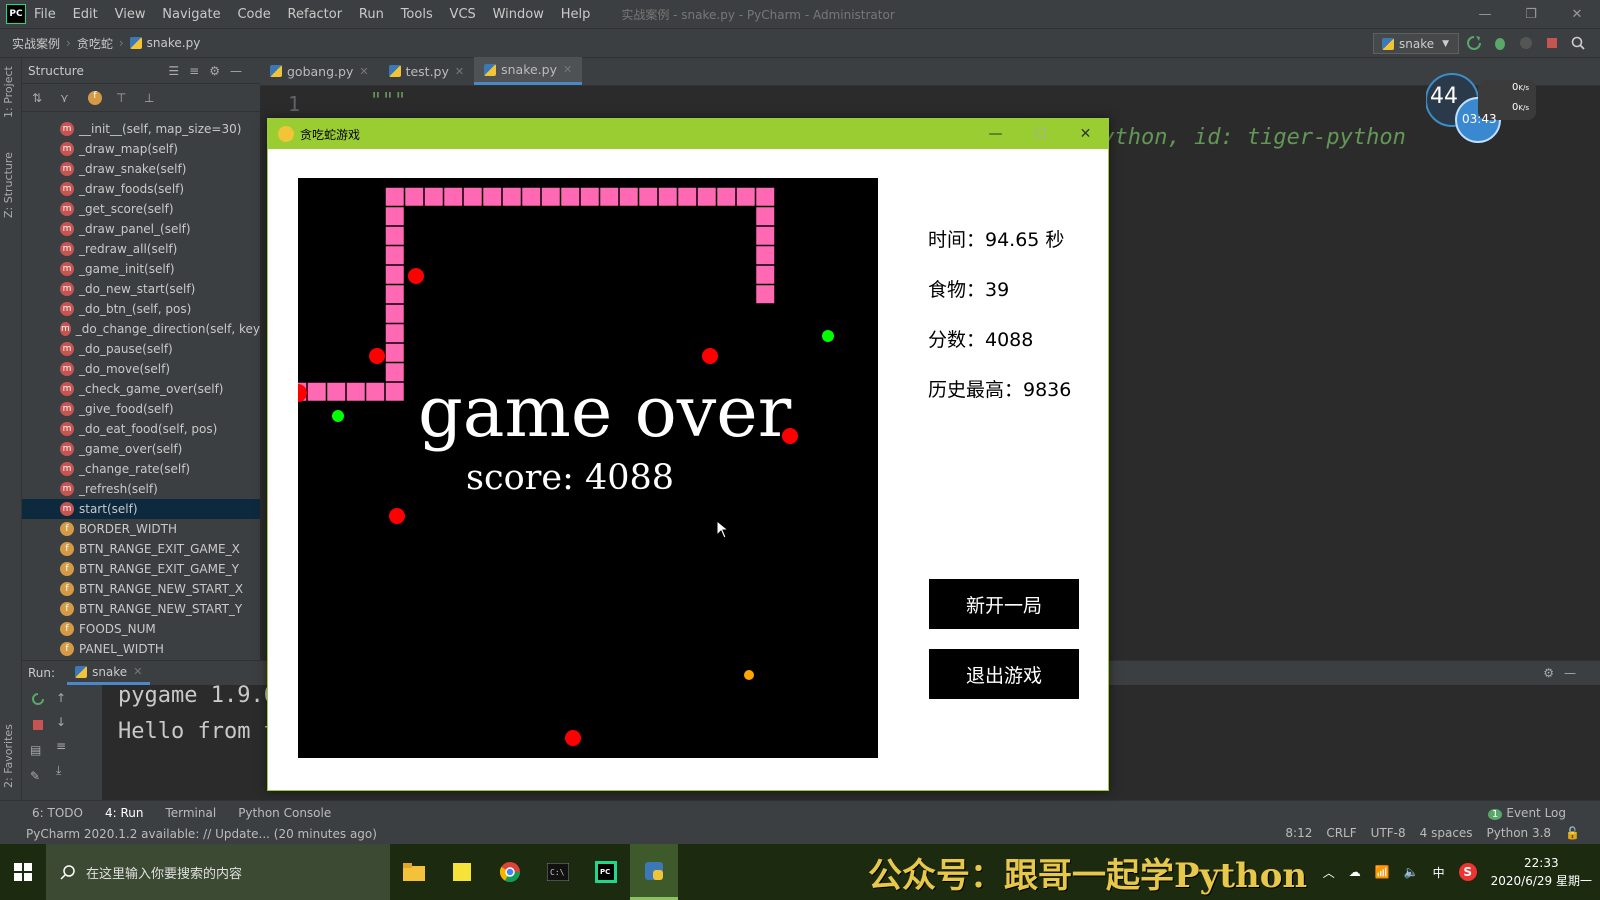 The width and height of the screenshot is (1600, 900). Describe the element at coordinates (141, 449) in the screenshot. I see `structure-item: m _game_over(self)` at that location.